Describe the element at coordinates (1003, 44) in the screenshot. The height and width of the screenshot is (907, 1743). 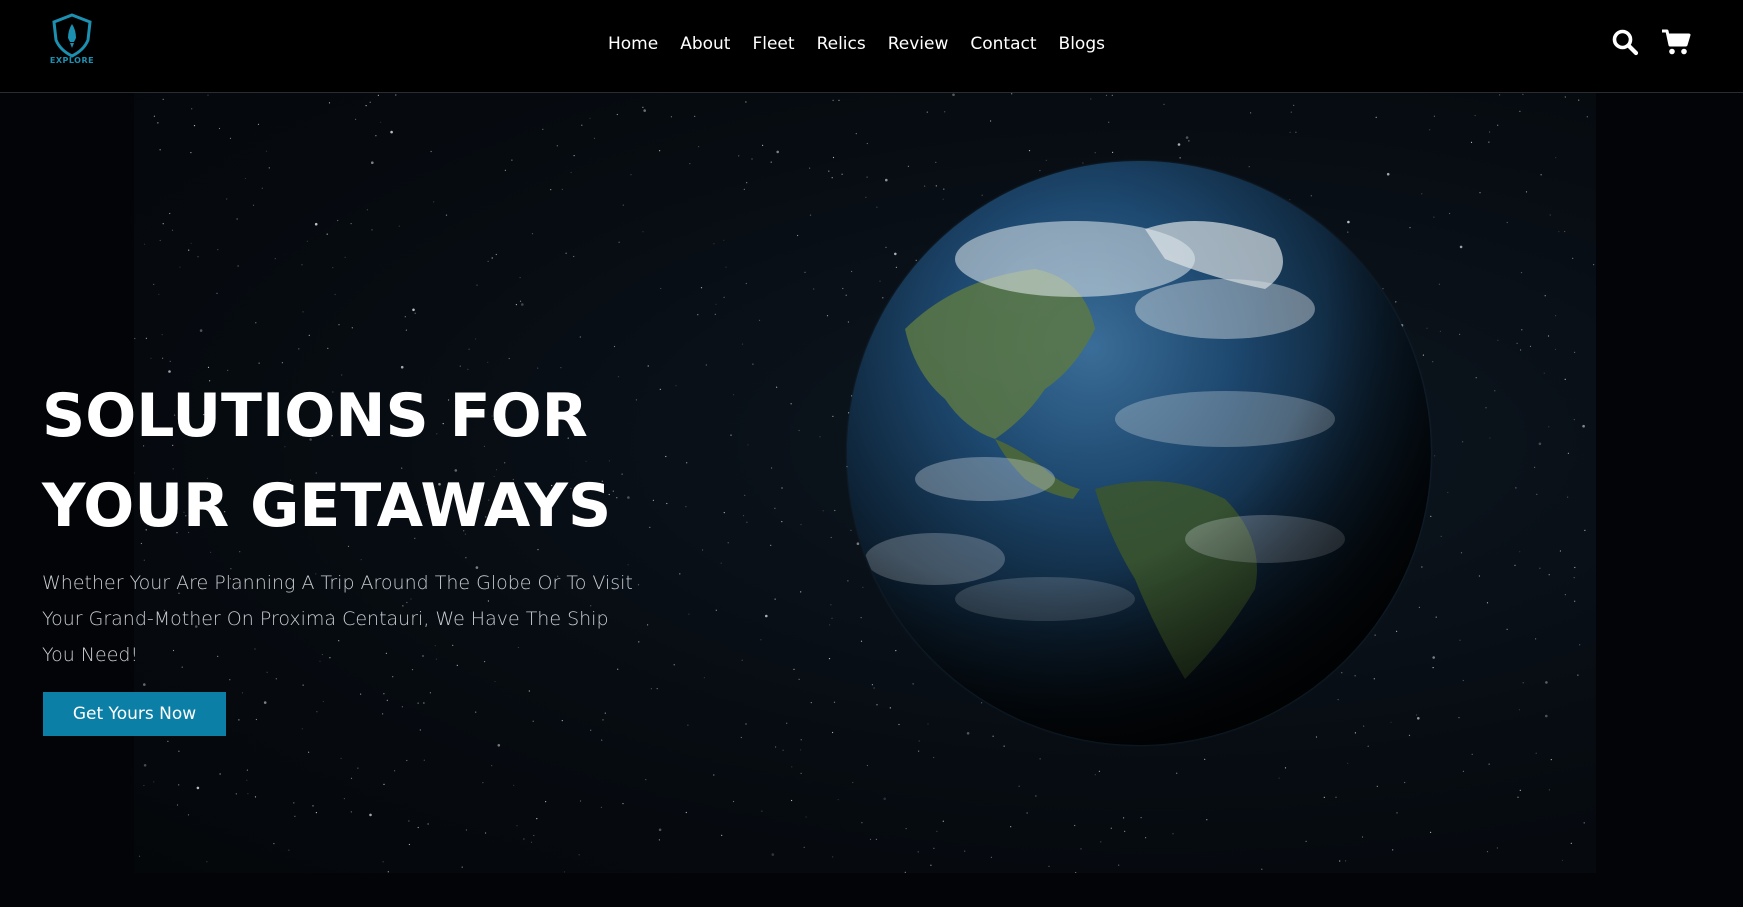
I see `nav-contact: Contact` at that location.